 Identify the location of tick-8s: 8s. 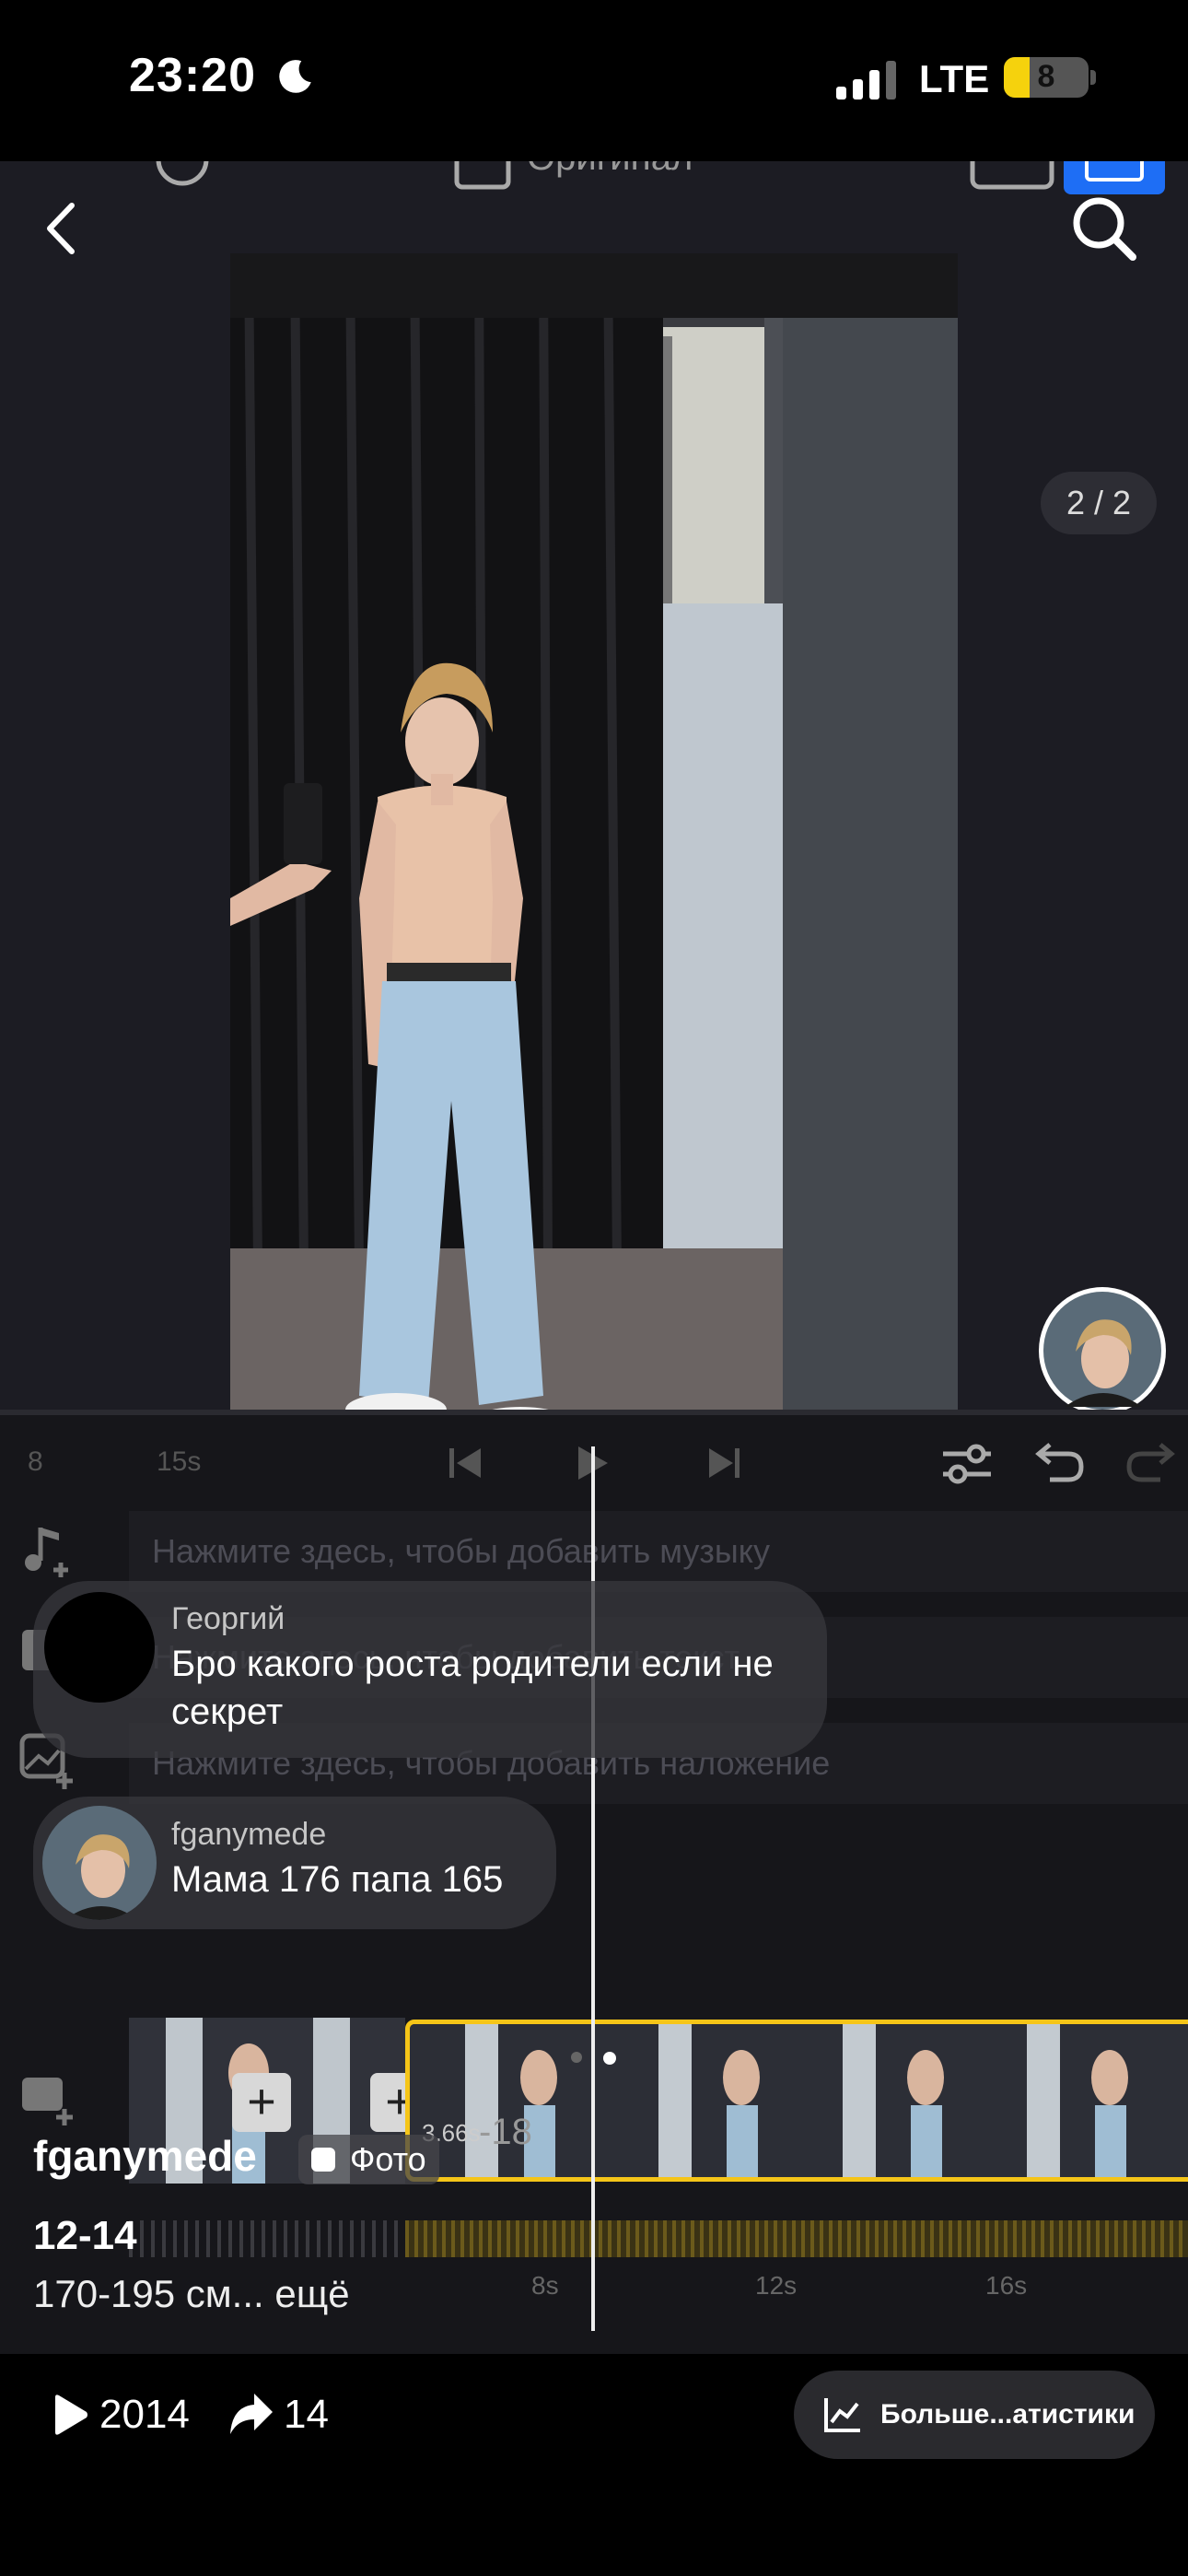
(545, 2285).